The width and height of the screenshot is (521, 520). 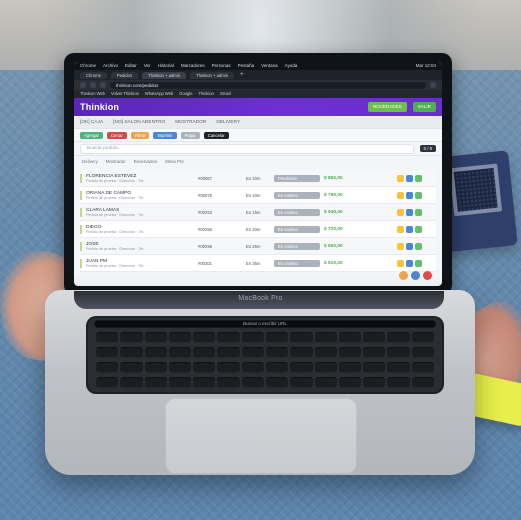 What do you see at coordinates (140, 135) in the screenshot?
I see `filter-button: Filtrar` at bounding box center [140, 135].